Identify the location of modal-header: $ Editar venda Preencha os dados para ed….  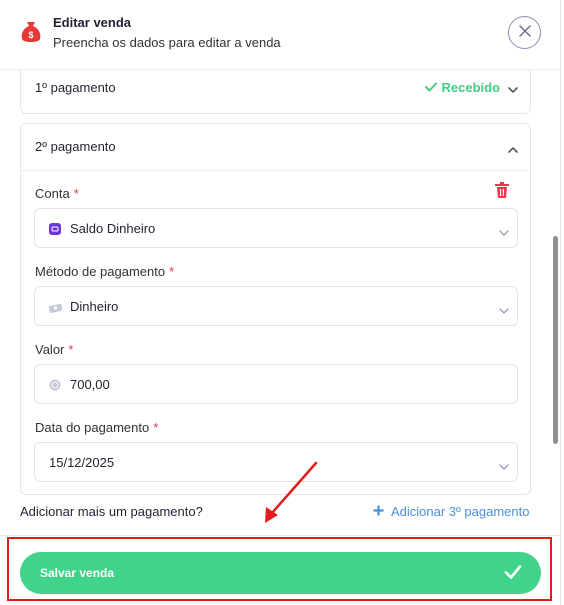
(280, 35).